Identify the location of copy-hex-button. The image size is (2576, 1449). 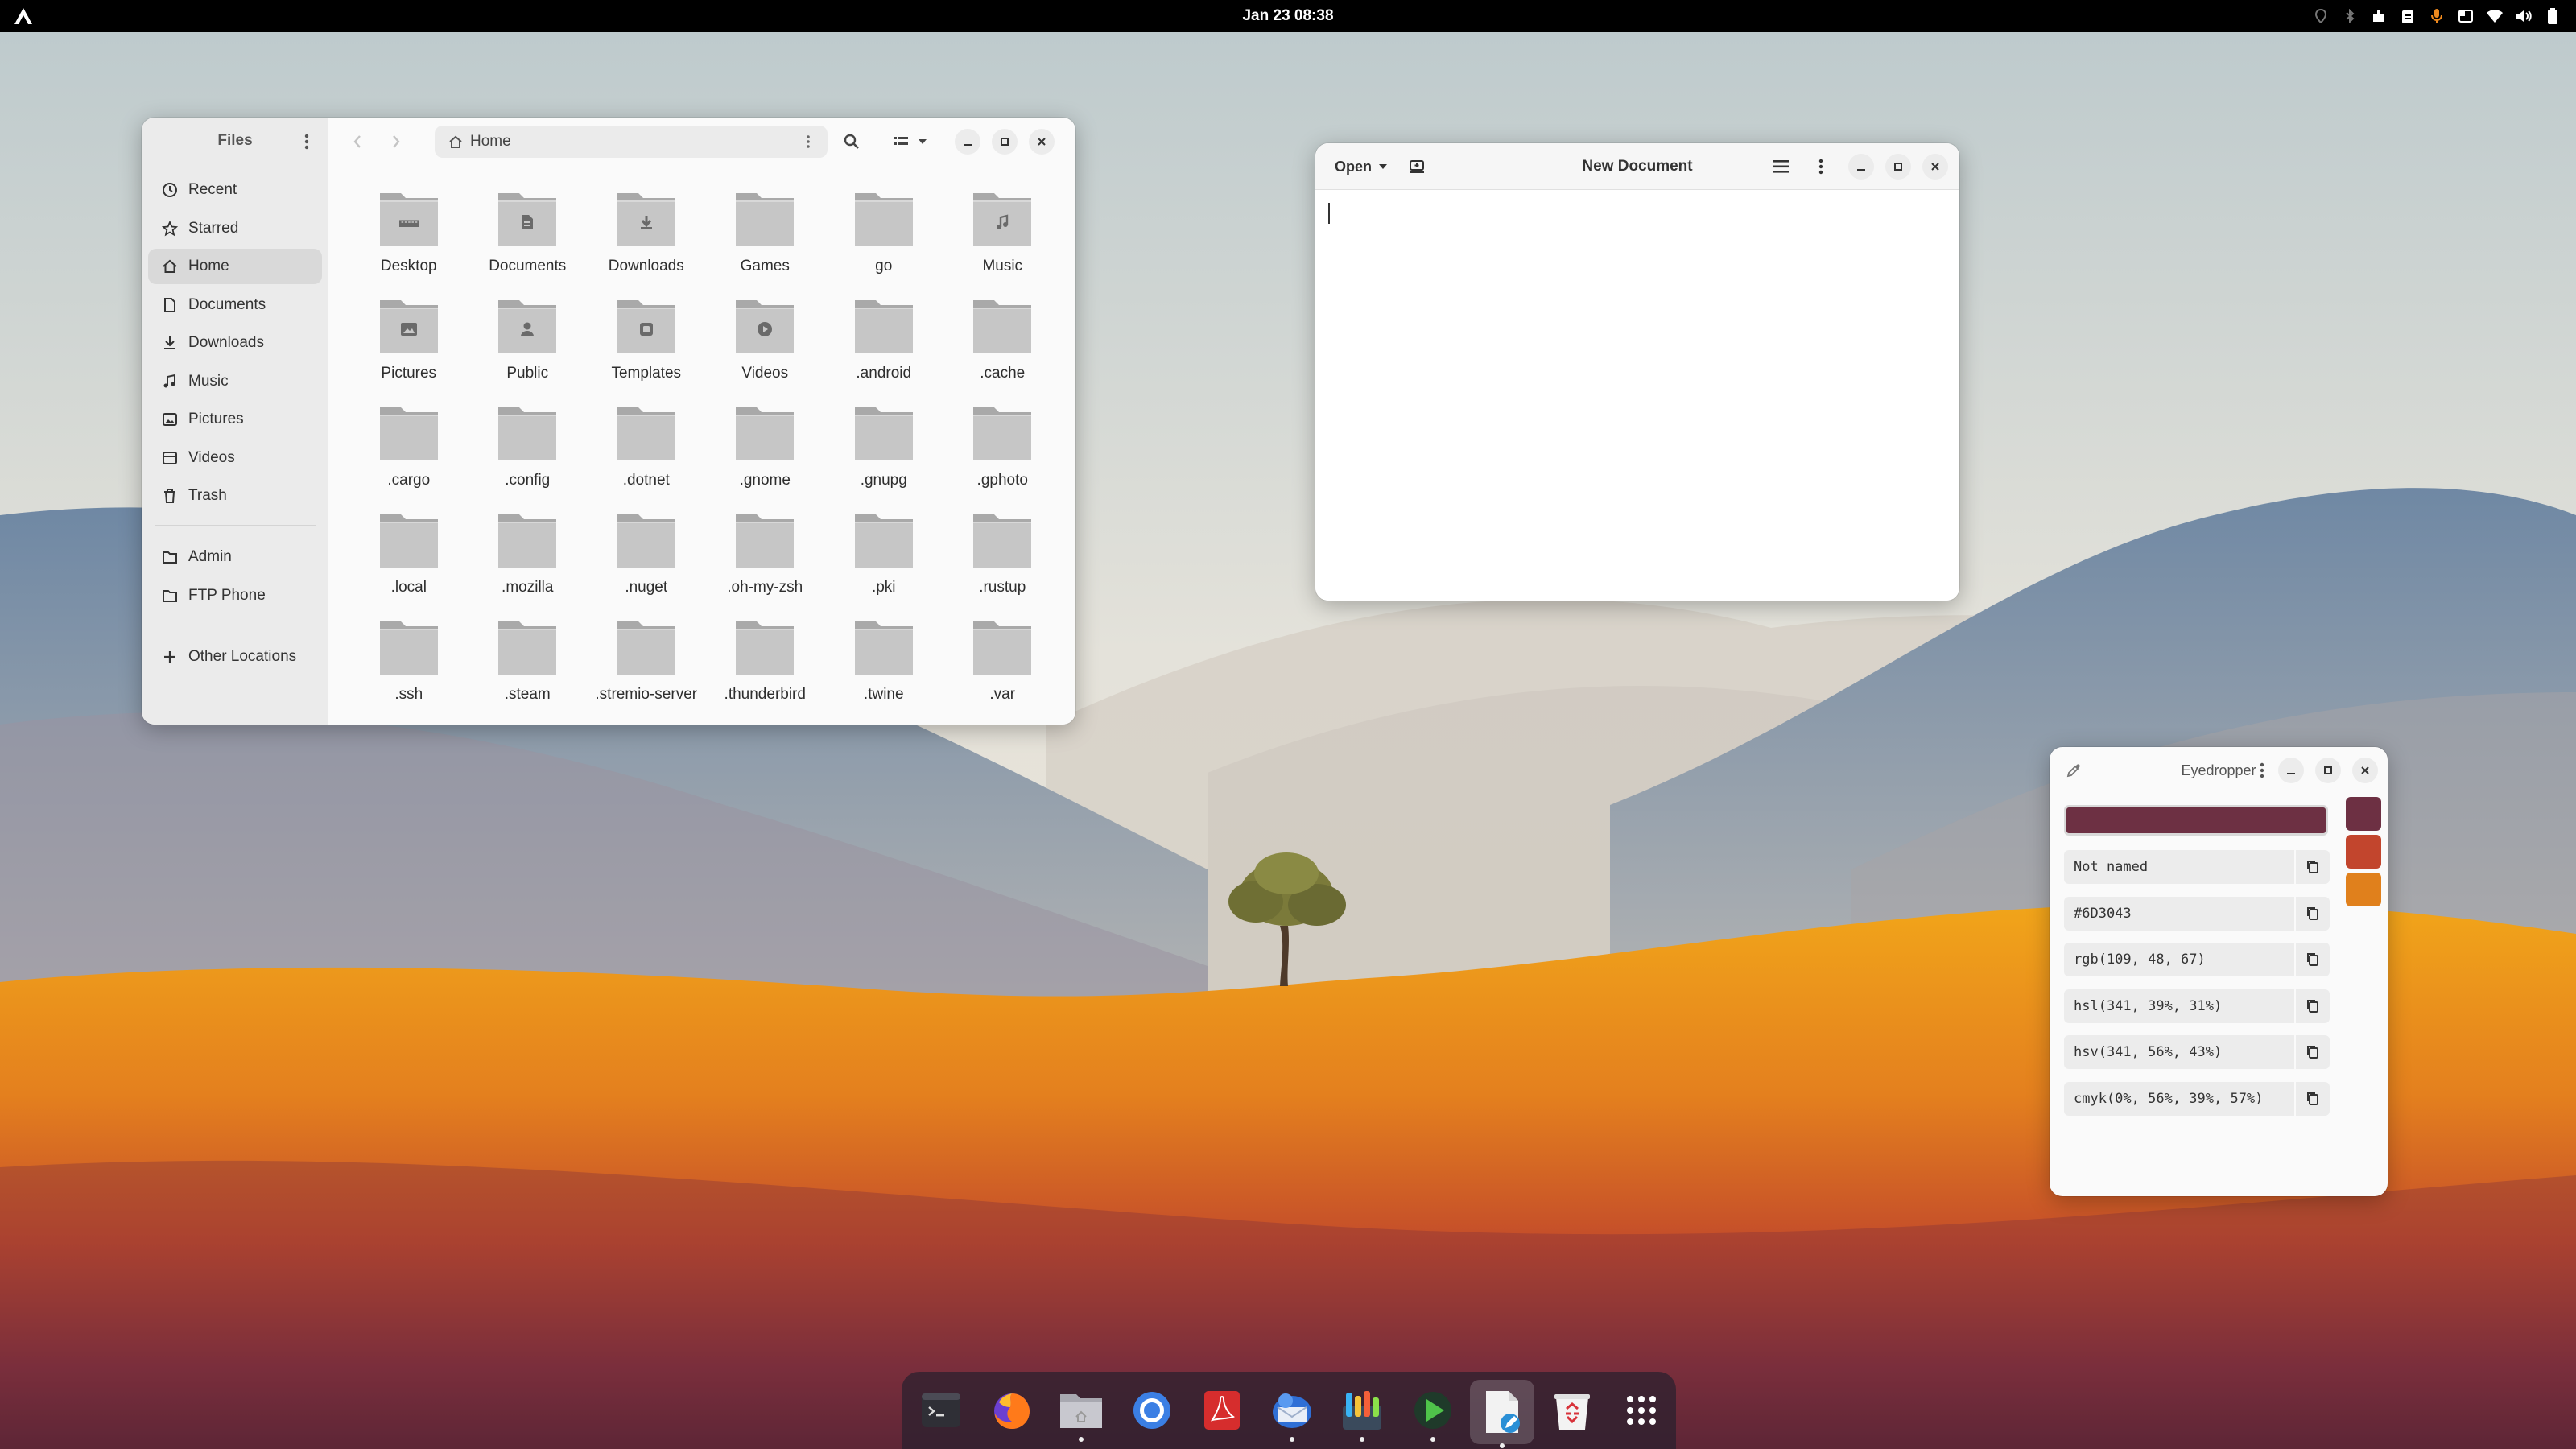
(2312, 913).